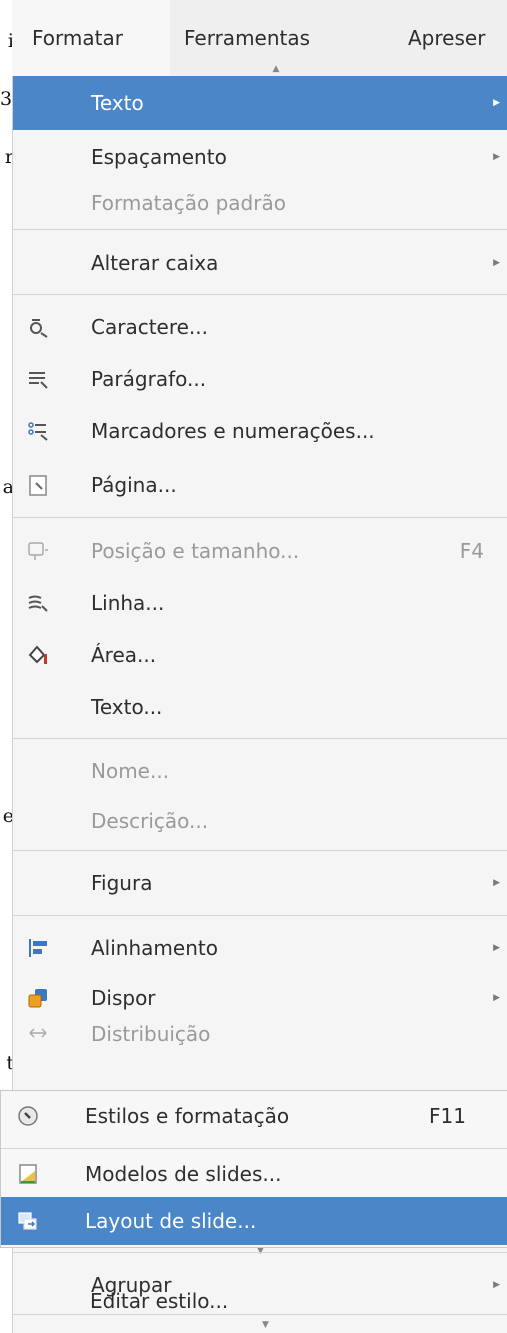  What do you see at coordinates (154, 948) in the screenshot?
I see `menu-item-label: Alinhamento` at bounding box center [154, 948].